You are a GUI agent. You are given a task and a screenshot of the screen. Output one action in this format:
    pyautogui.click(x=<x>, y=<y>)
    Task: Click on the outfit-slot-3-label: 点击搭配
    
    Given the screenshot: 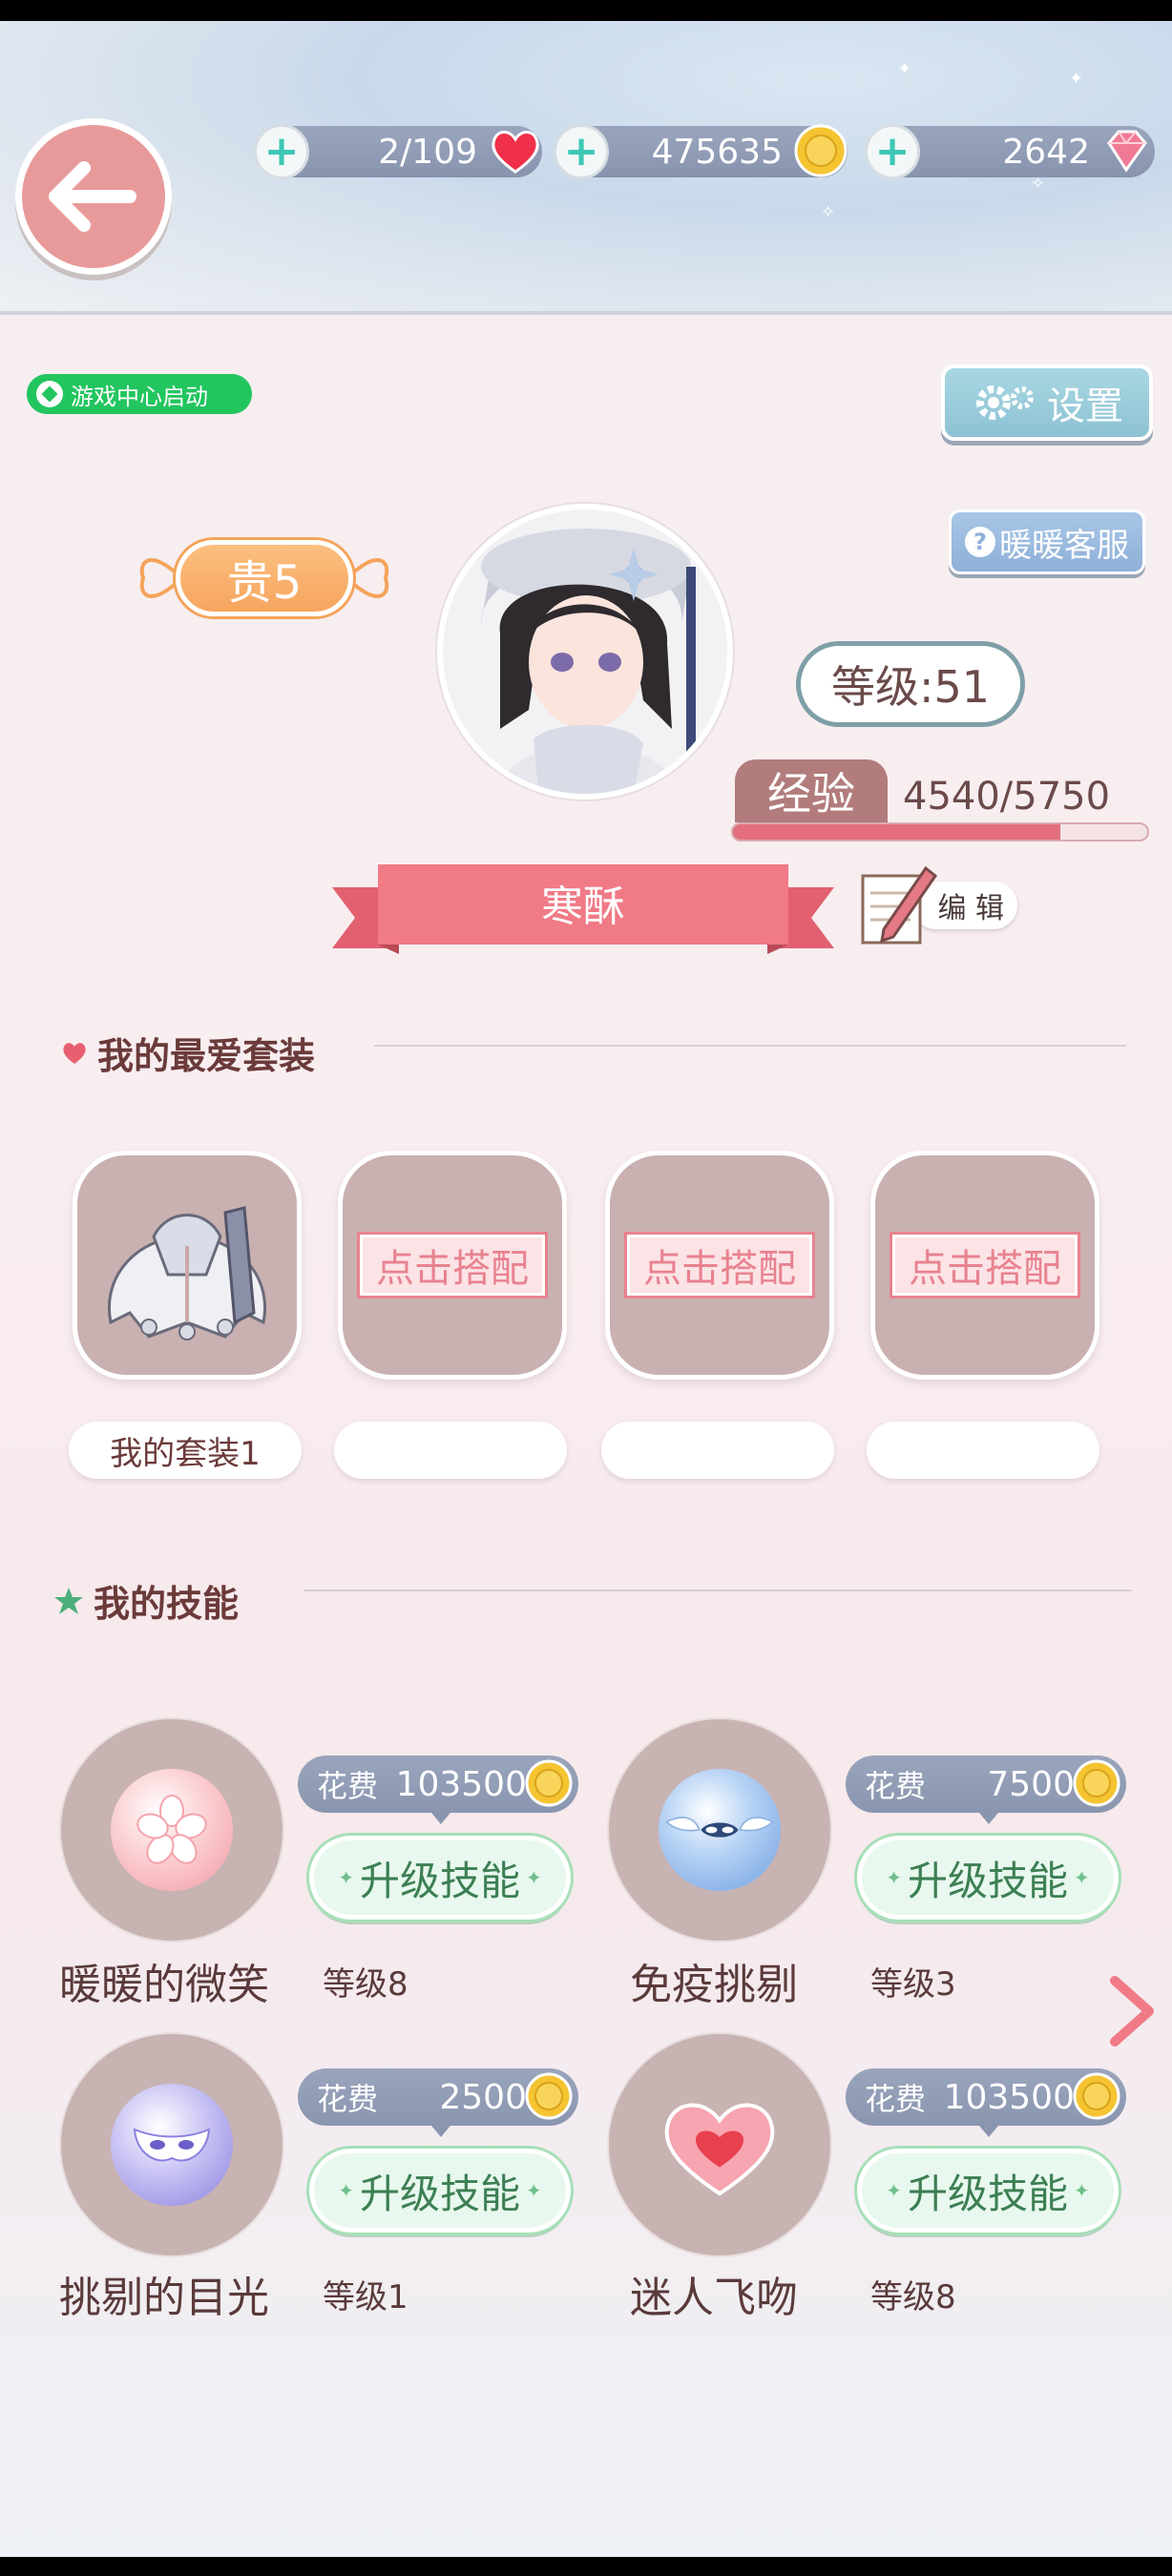 What is the action you would take?
    pyautogui.click(x=719, y=1265)
    